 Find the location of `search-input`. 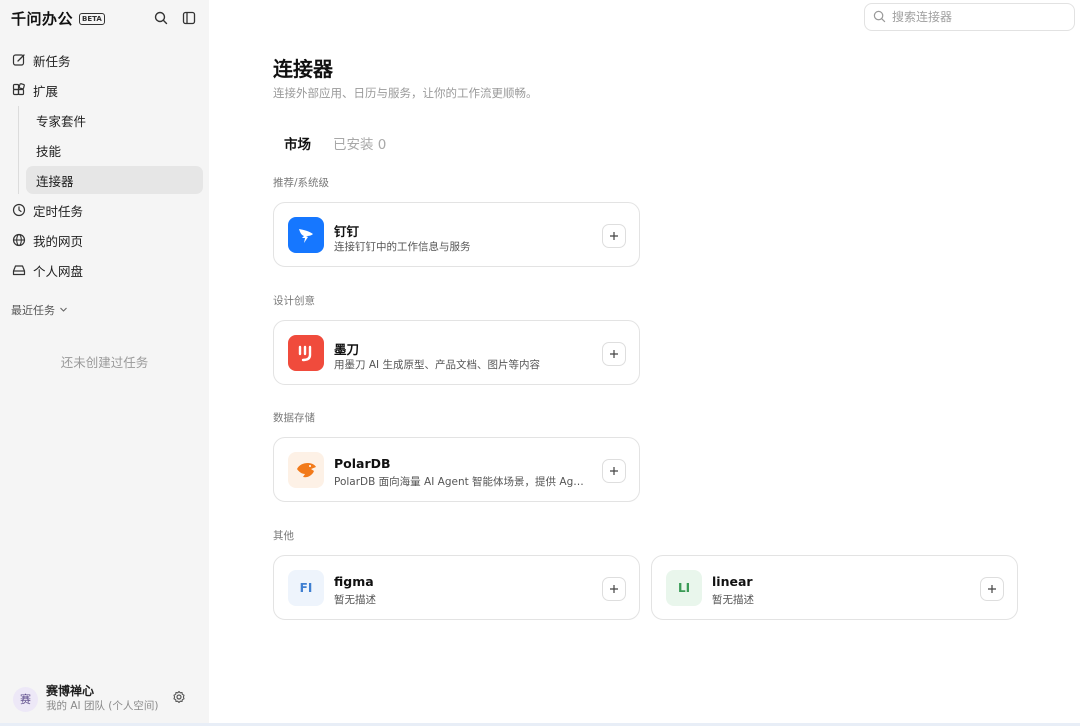

search-input is located at coordinates (977, 17).